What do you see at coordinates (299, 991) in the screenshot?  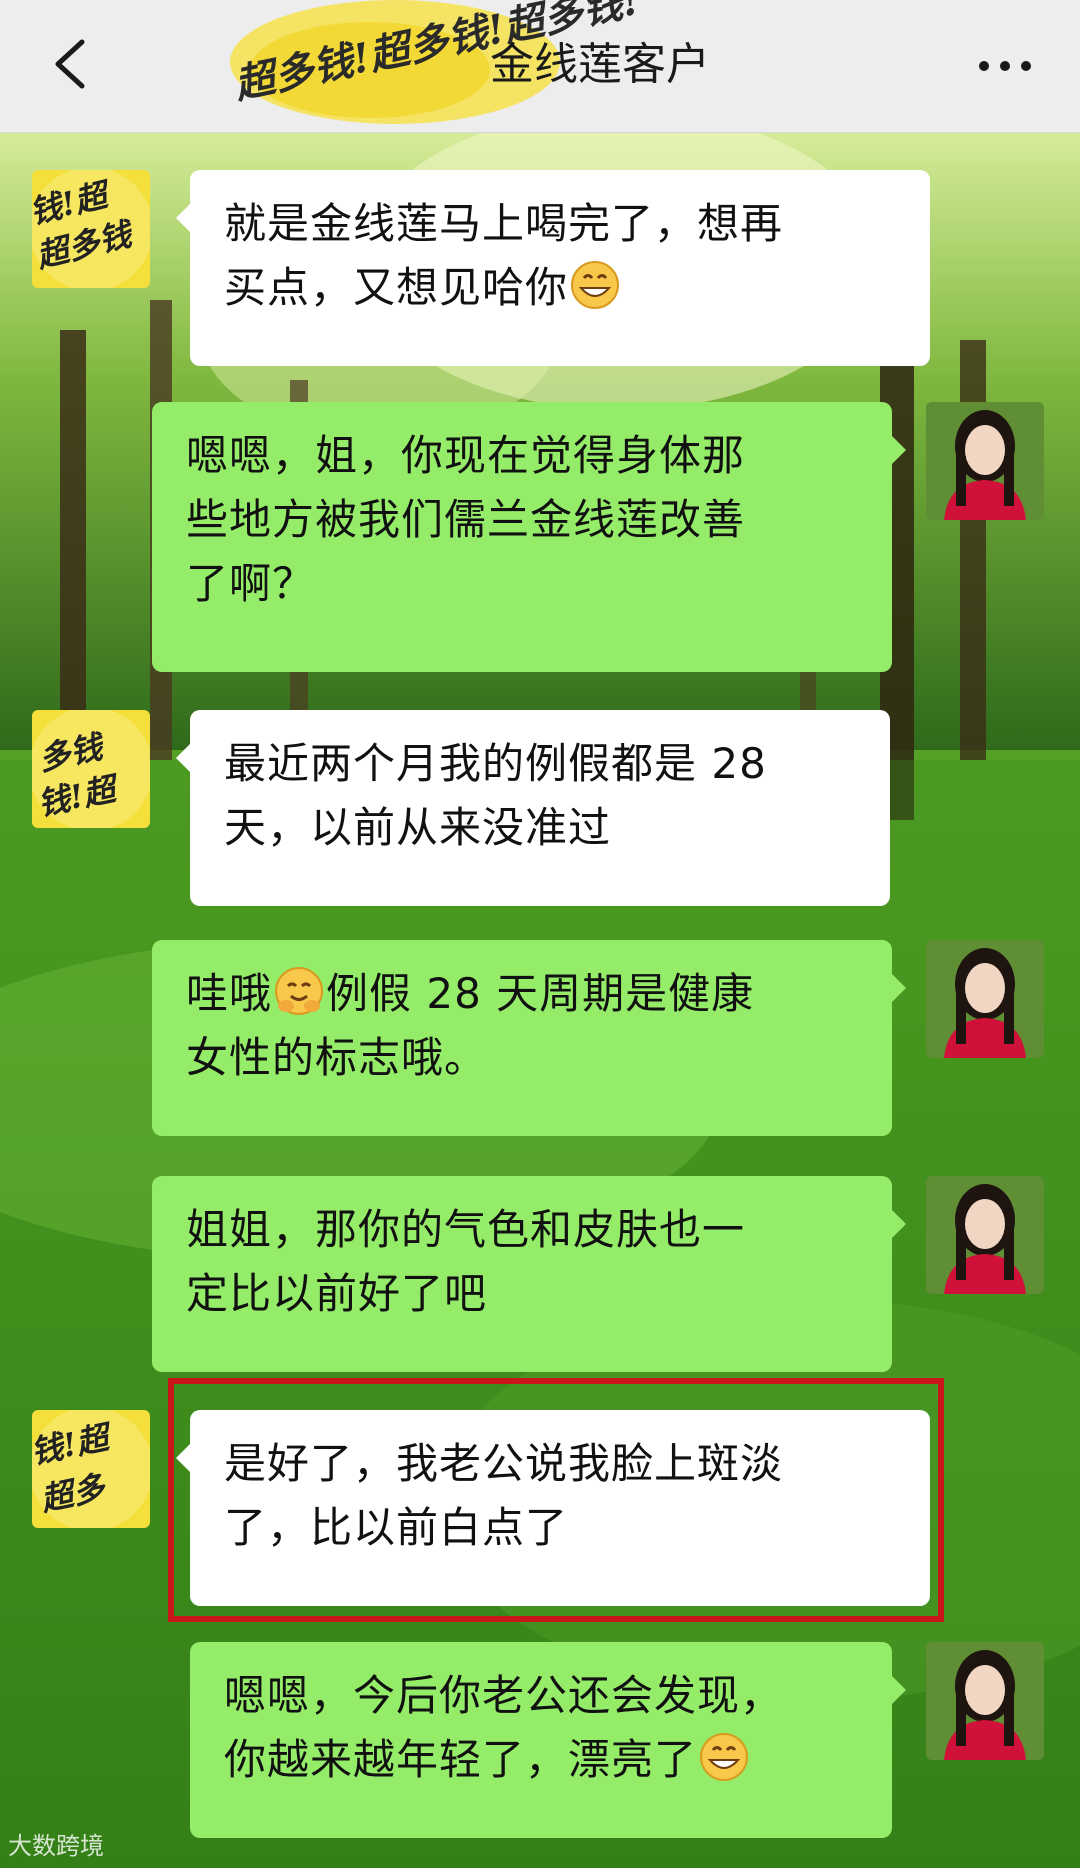 I see `hugging-face-icon` at bounding box center [299, 991].